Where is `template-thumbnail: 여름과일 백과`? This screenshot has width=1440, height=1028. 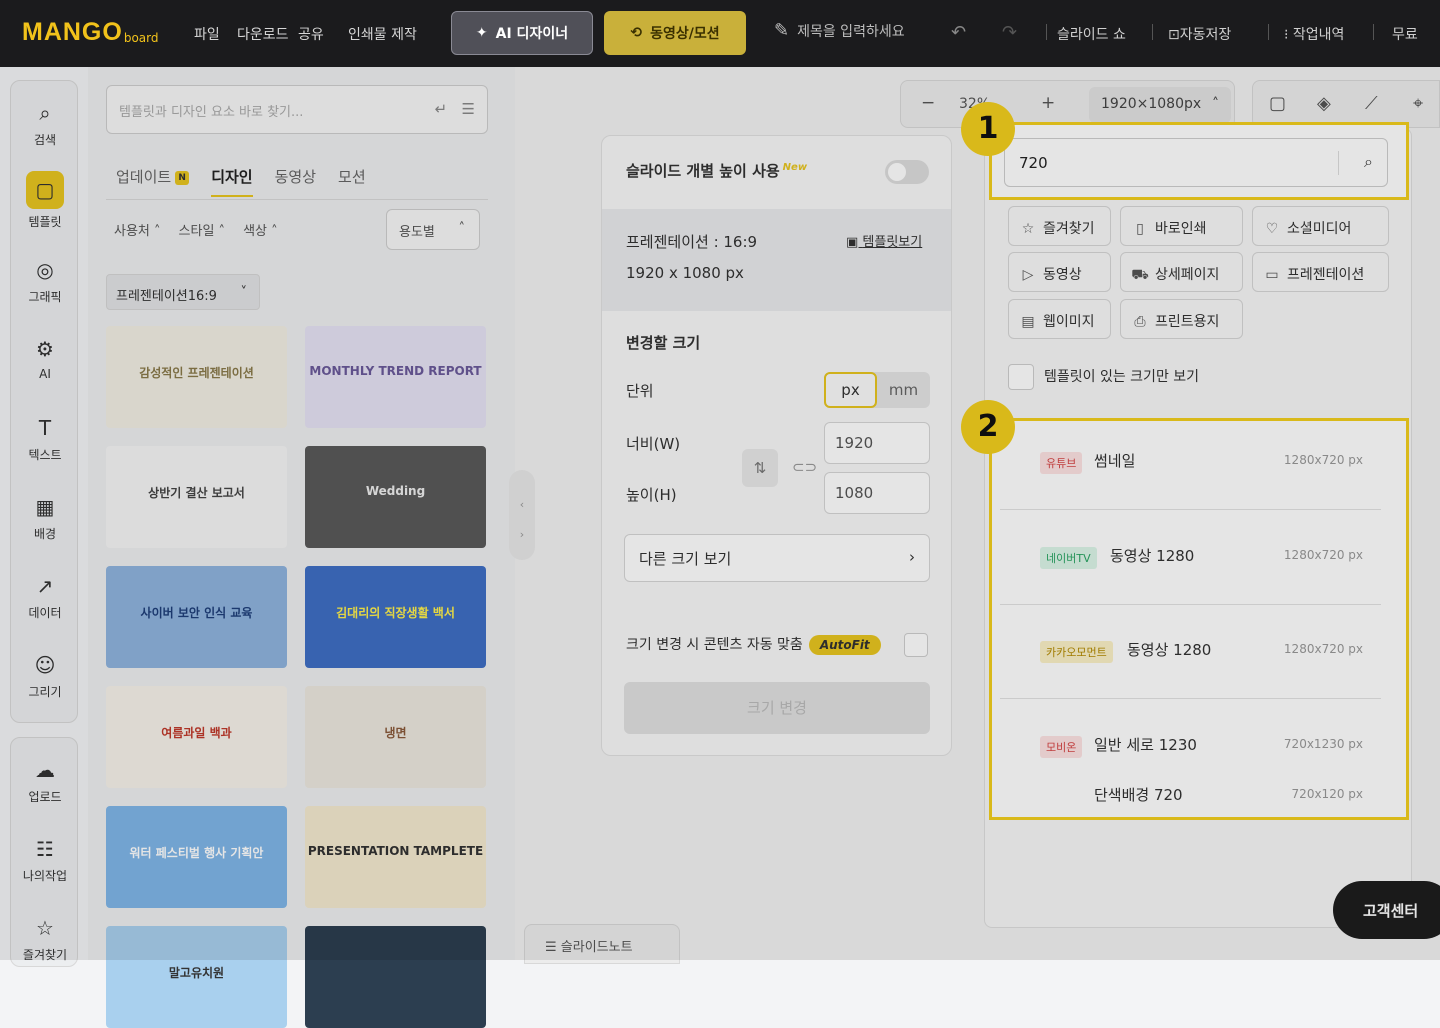 template-thumbnail: 여름과일 백과 is located at coordinates (196, 737).